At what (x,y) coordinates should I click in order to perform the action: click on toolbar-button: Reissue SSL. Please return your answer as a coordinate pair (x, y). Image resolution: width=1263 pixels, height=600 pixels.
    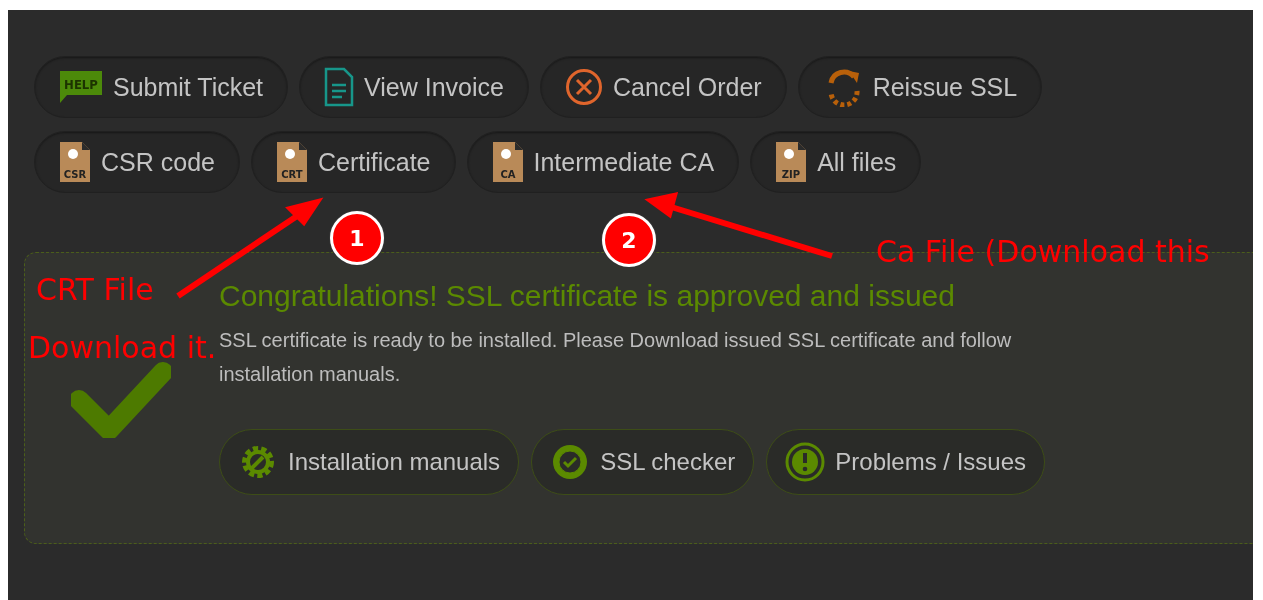
    Looking at the image, I should click on (920, 87).